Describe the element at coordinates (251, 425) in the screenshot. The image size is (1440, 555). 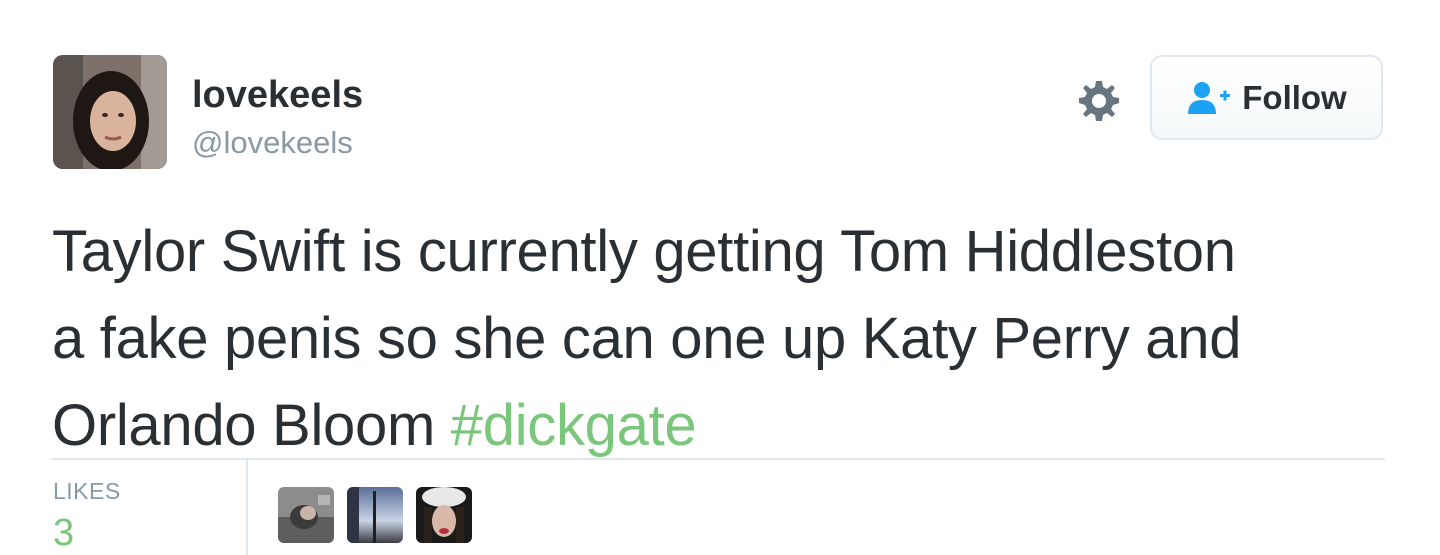
I see `tweet-text-line-content: Orlando Bloom` at that location.